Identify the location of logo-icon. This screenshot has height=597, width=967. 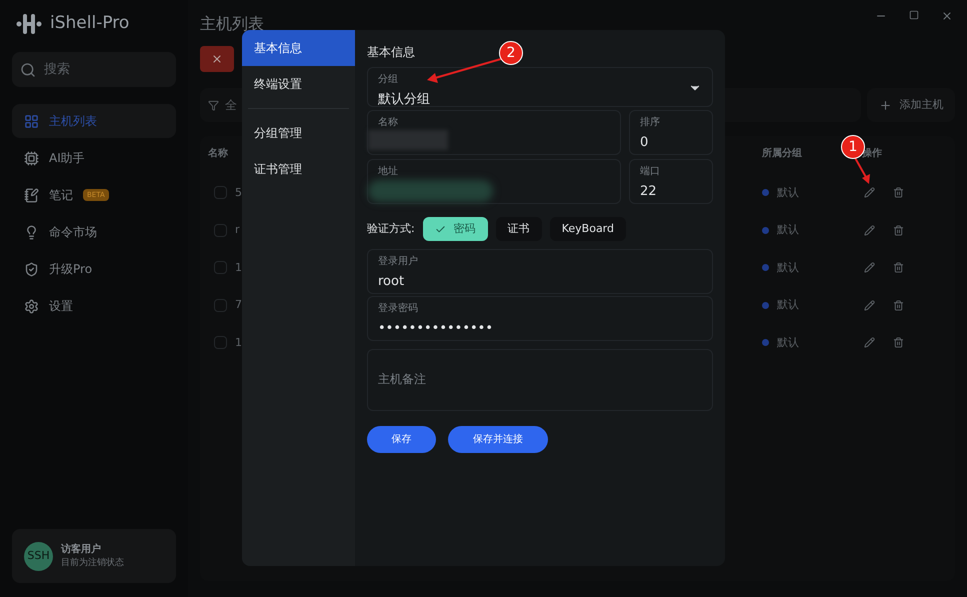
(29, 24).